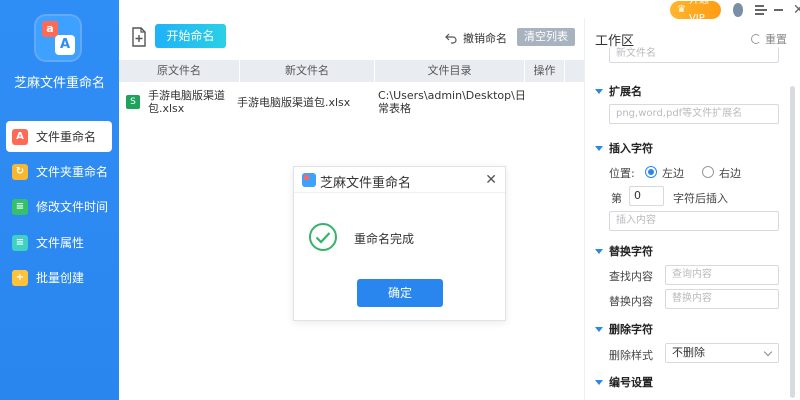 The height and width of the screenshot is (400, 800). Describe the element at coordinates (722, 275) in the screenshot. I see `find-input: 查询内容` at that location.